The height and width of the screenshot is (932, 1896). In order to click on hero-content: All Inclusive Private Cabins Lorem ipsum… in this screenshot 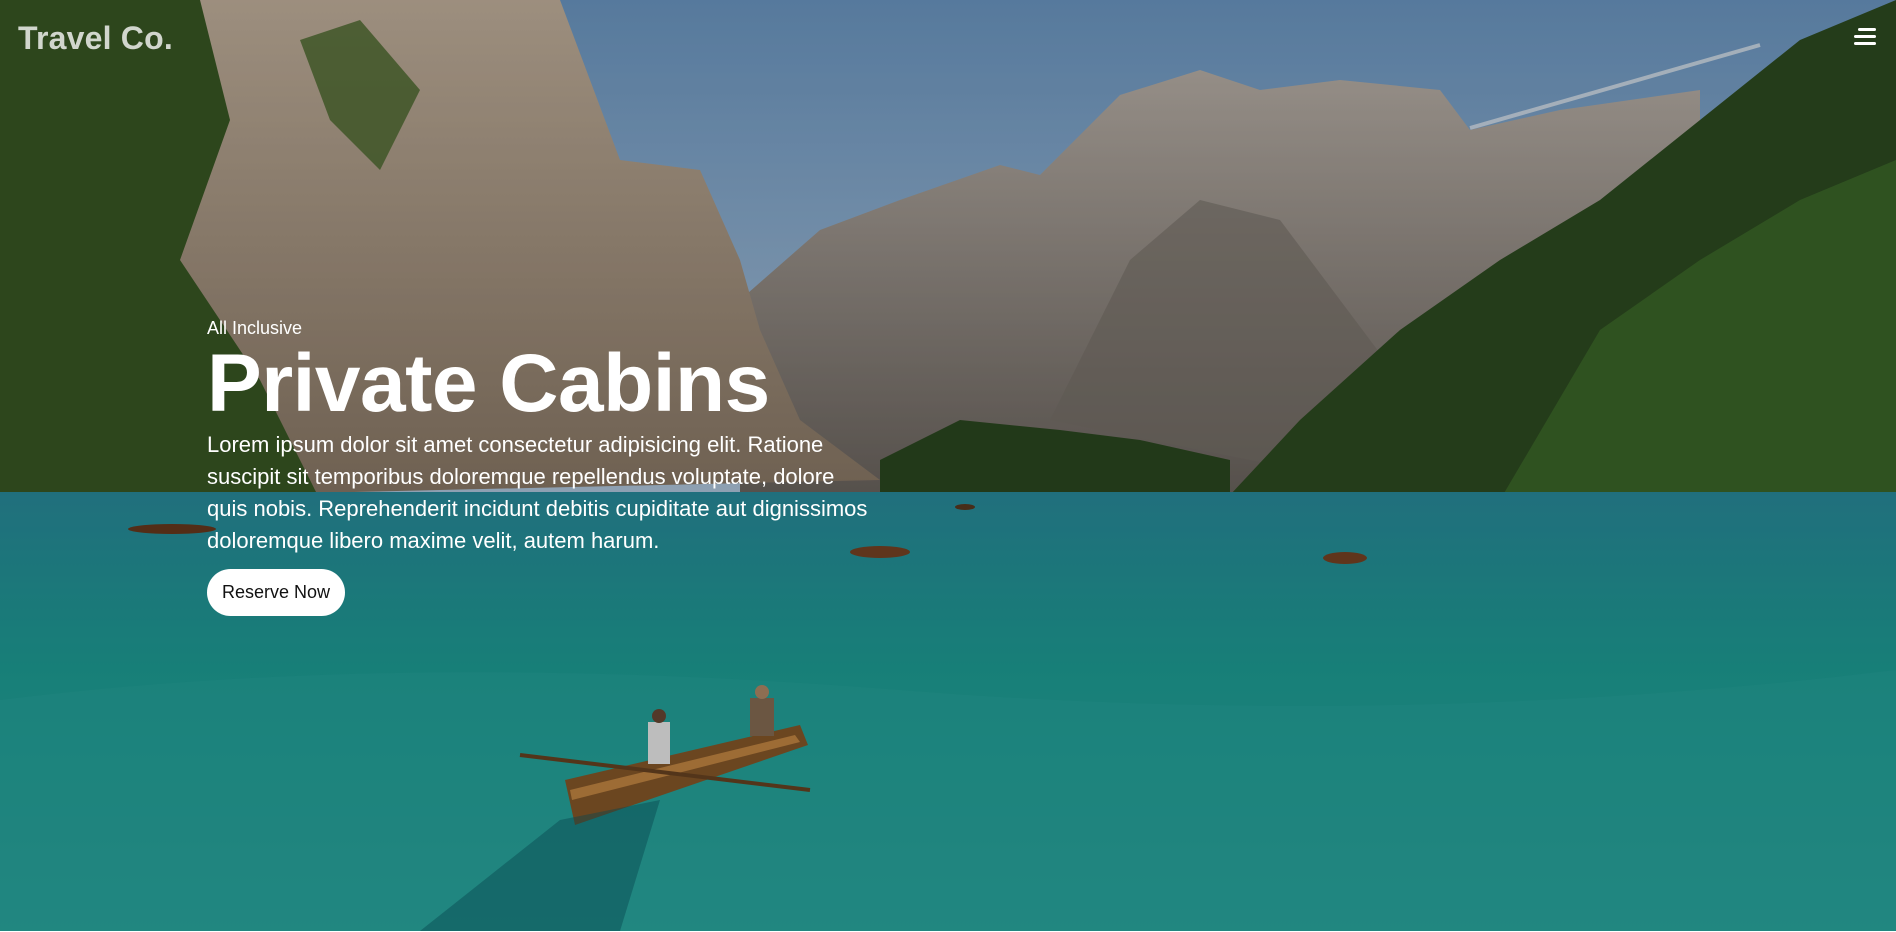, I will do `click(547, 467)`.